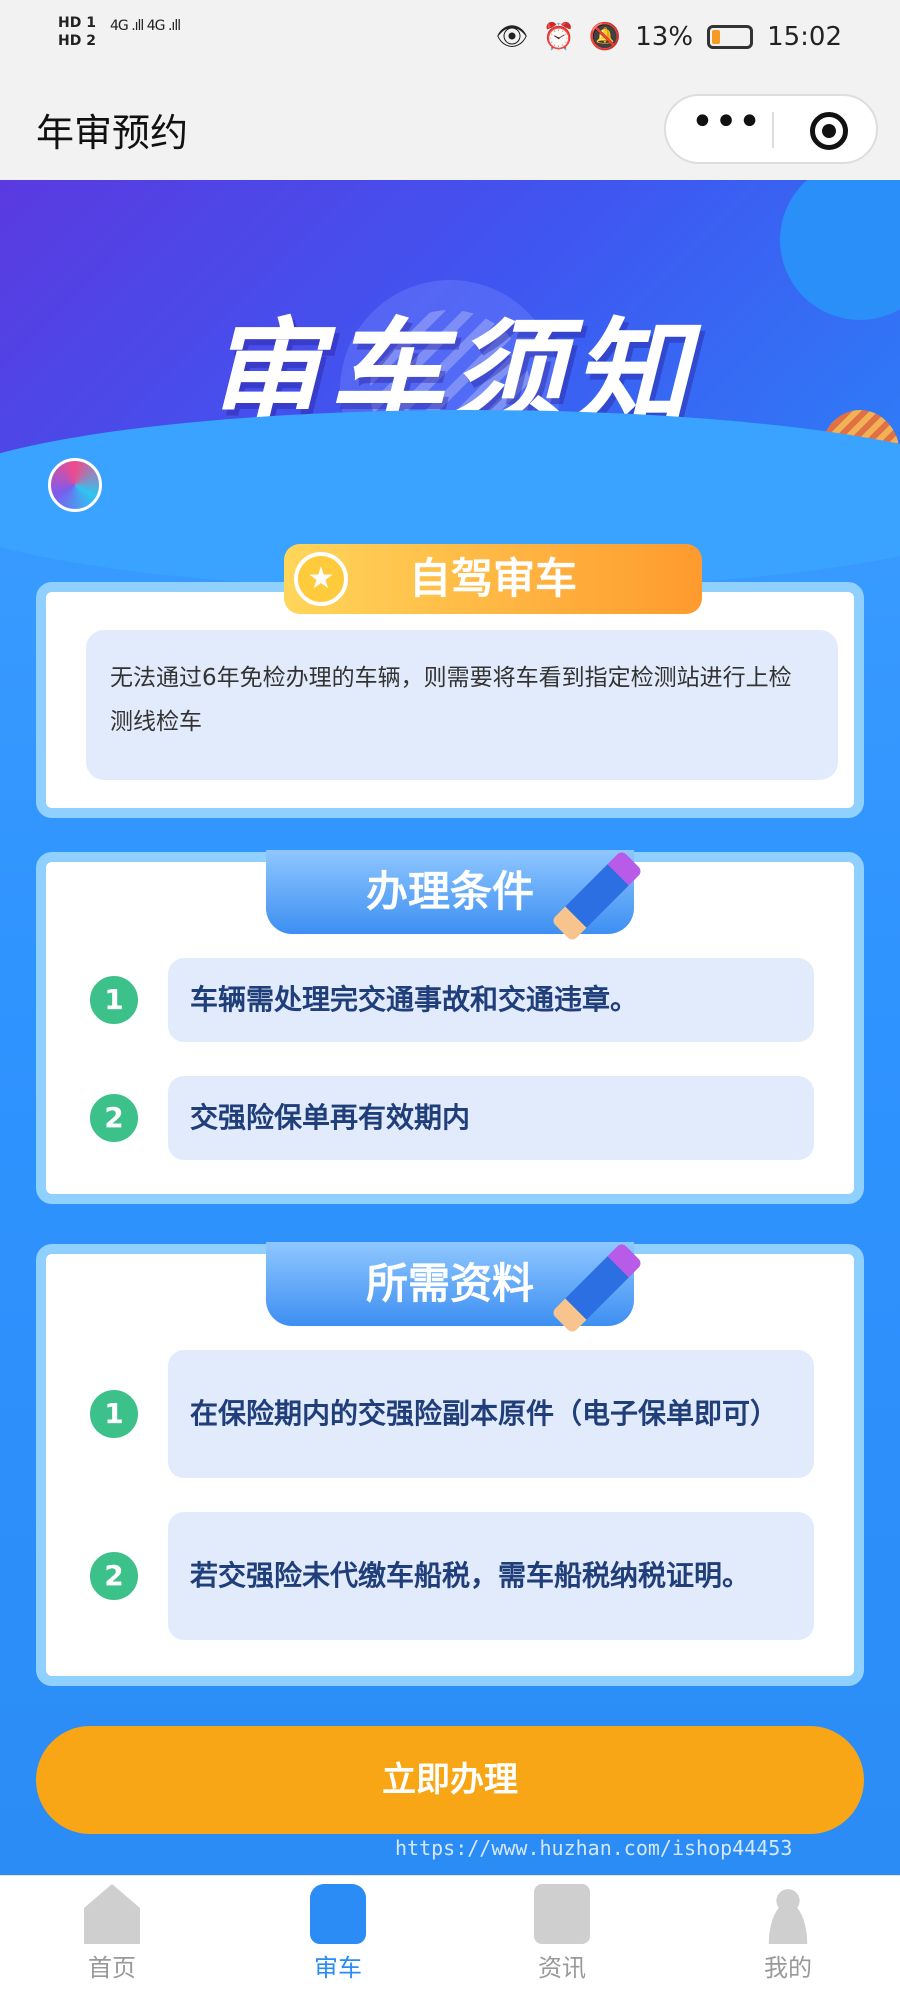 The width and height of the screenshot is (900, 2000). What do you see at coordinates (491, 1000) in the screenshot?
I see `condition-text: 车辆需处理完交通事故和交通违章。` at bounding box center [491, 1000].